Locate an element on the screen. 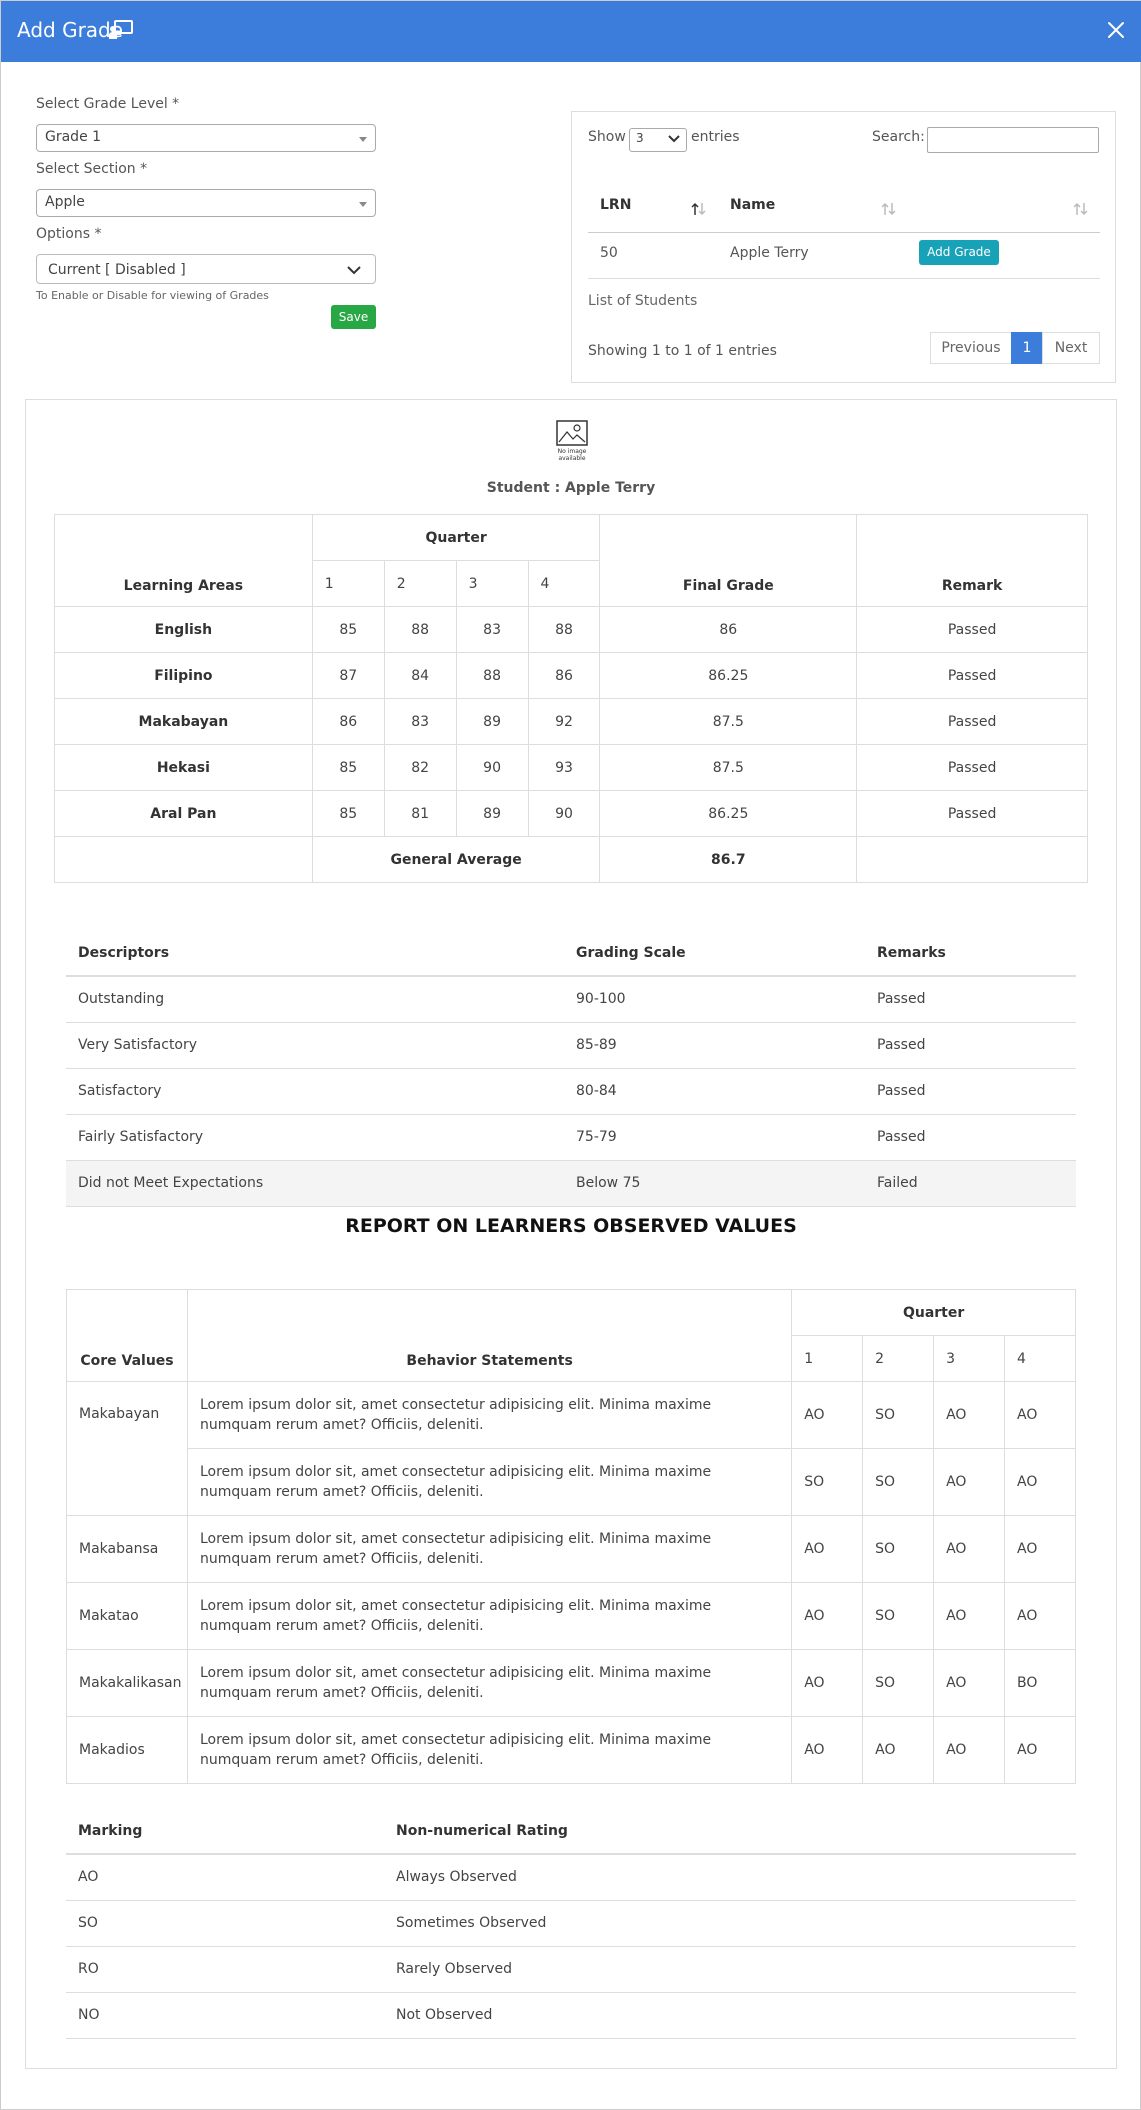 Image resolution: width=1141 pixels, height=2110 pixels. close-icon is located at coordinates (1116, 30).